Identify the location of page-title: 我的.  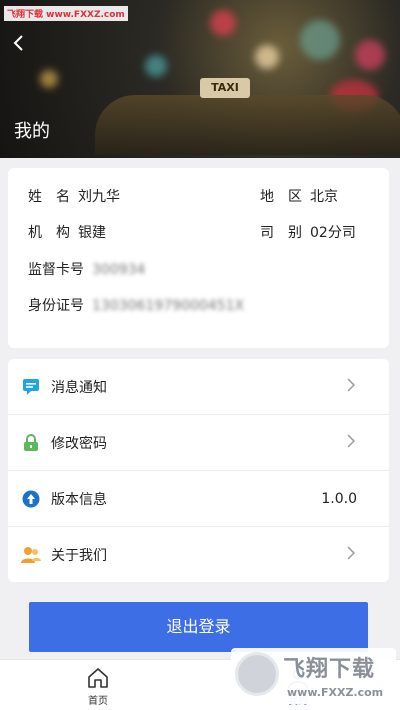
(32, 131).